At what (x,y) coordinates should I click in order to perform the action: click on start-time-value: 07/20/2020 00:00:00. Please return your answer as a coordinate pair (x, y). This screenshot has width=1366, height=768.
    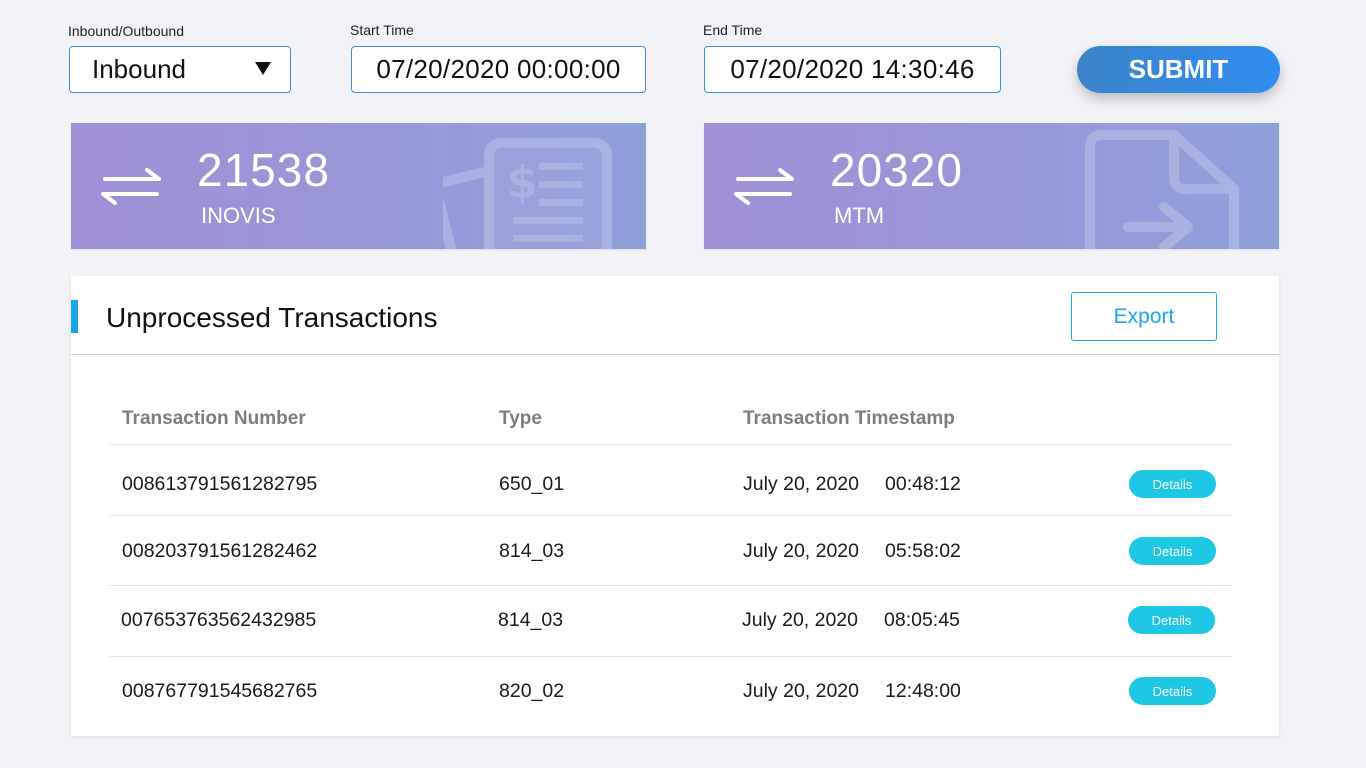
    Looking at the image, I should click on (498, 69).